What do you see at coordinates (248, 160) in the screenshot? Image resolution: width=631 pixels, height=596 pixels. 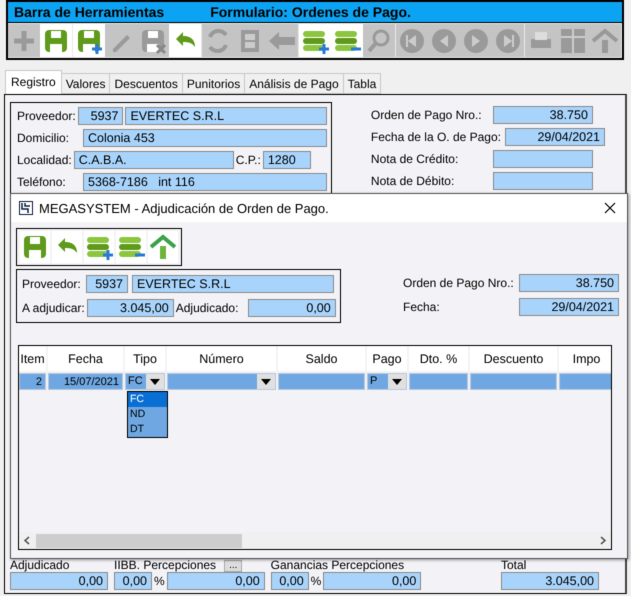 I see `field-label: C.P.:` at bounding box center [248, 160].